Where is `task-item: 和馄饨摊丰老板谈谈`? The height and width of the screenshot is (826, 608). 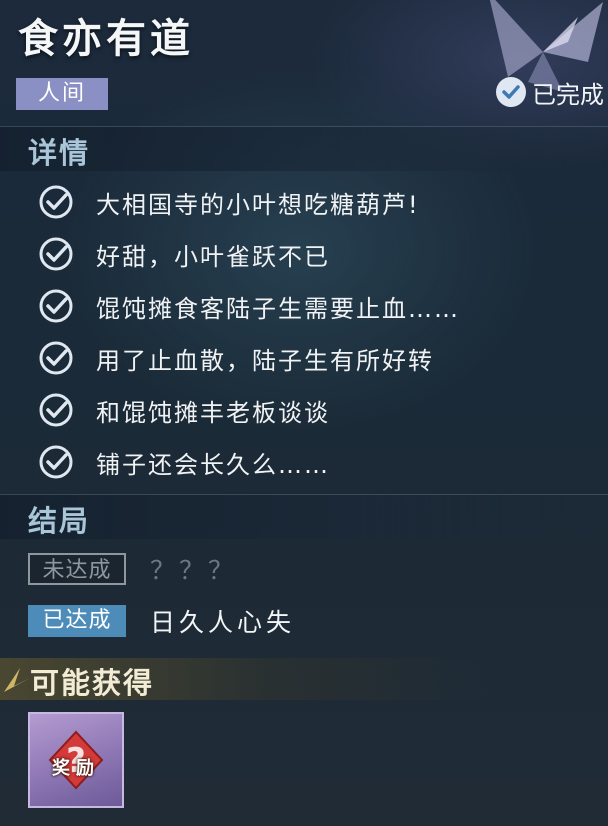 task-item: 和馄饨摊丰老板谈谈 is located at coordinates (184, 410).